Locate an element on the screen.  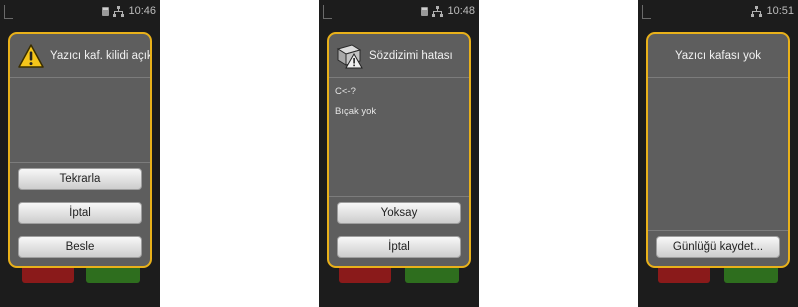
dialog-header: Sözdizimi hatası is located at coordinates (399, 56).